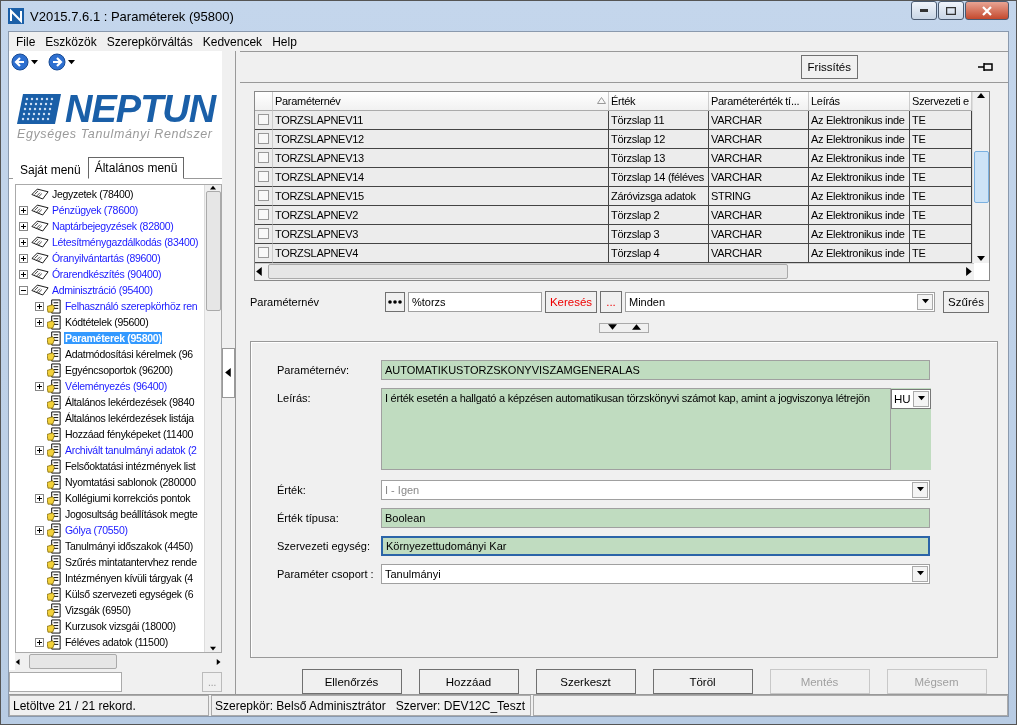 The height and width of the screenshot is (725, 1017). What do you see at coordinates (130, 482) in the screenshot?
I see `tree-item: Nyomtatási sablonok (280000` at bounding box center [130, 482].